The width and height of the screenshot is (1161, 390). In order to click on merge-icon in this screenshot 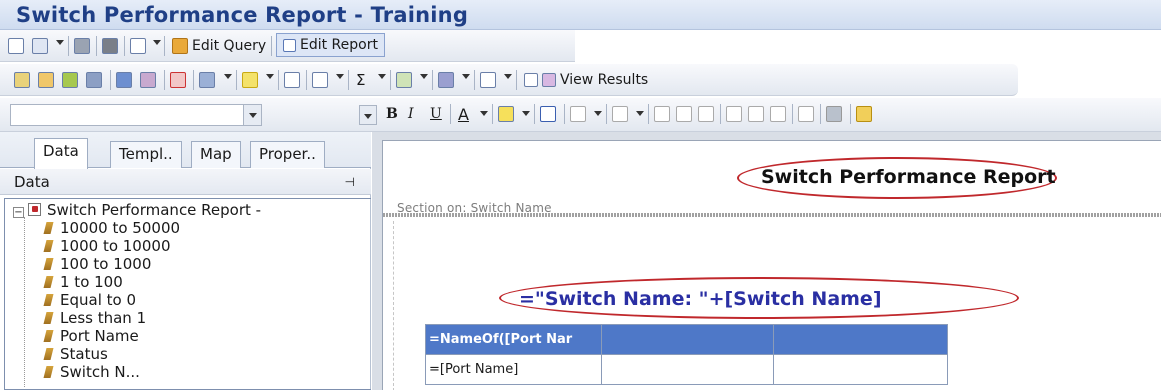, I will do `click(834, 114)`.